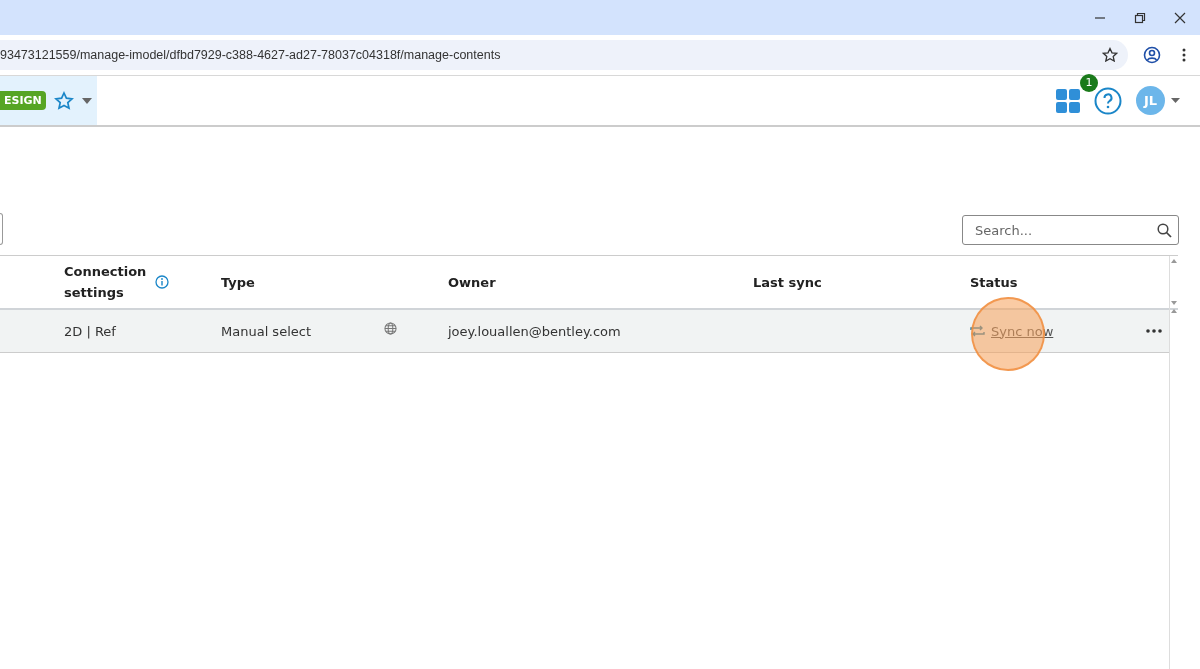 This screenshot has width=1200, height=669. I want to click on status-badge: ESIGN, so click(23, 100).